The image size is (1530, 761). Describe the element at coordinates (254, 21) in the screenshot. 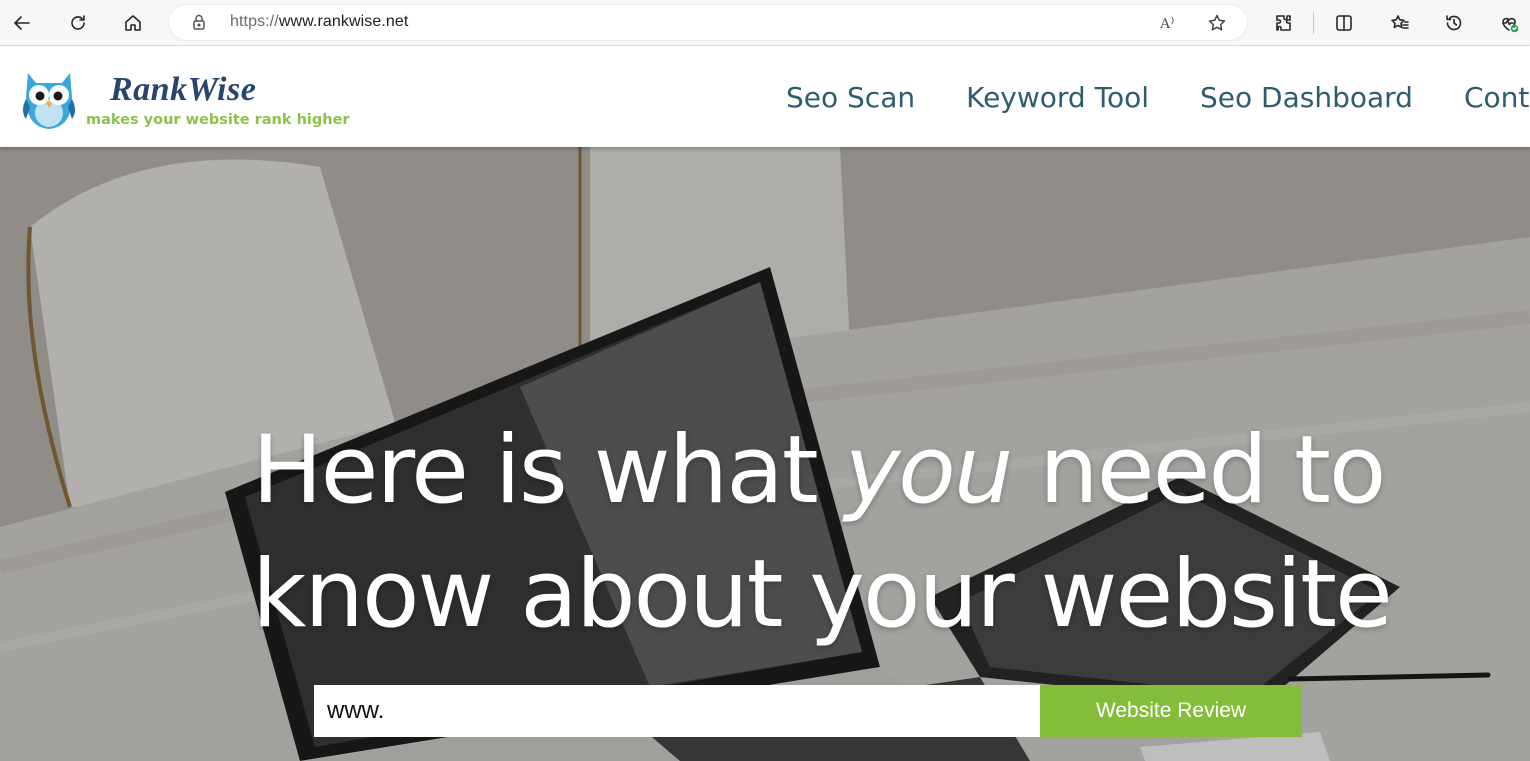

I see `url-scheme: https://` at that location.